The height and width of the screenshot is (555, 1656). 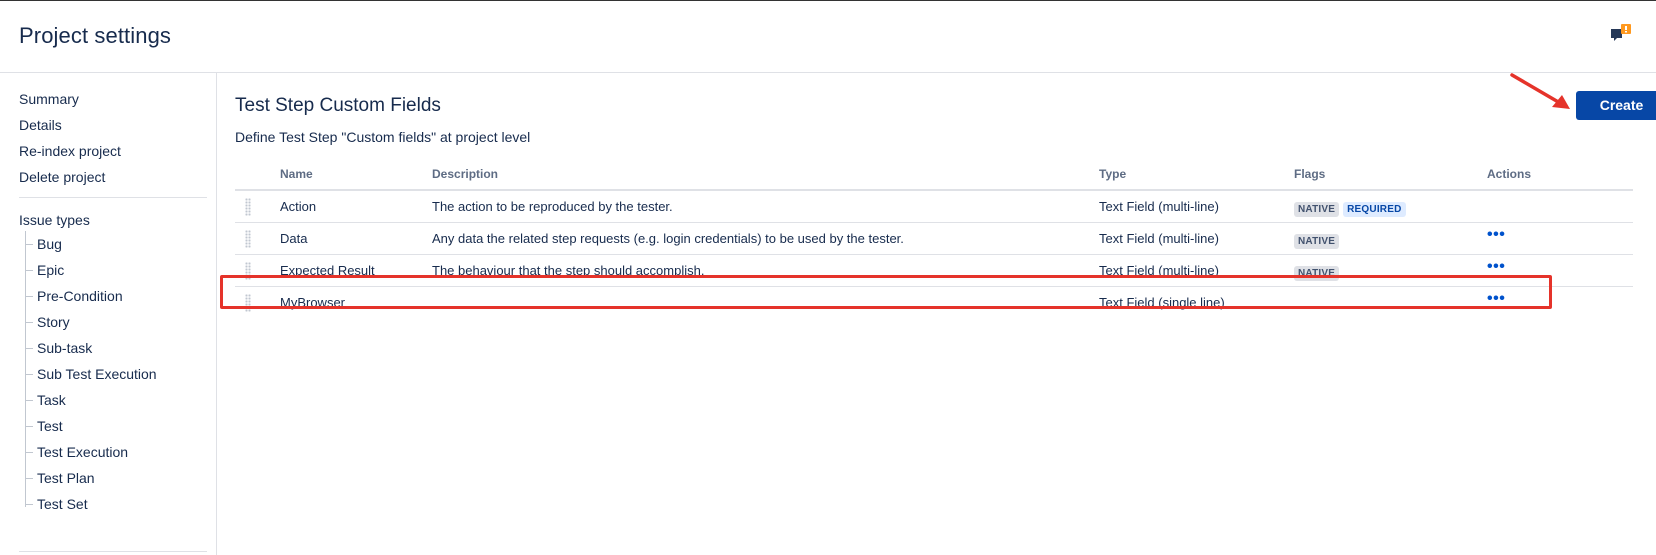 I want to click on issue-type-label: Test Execution, so click(x=83, y=452).